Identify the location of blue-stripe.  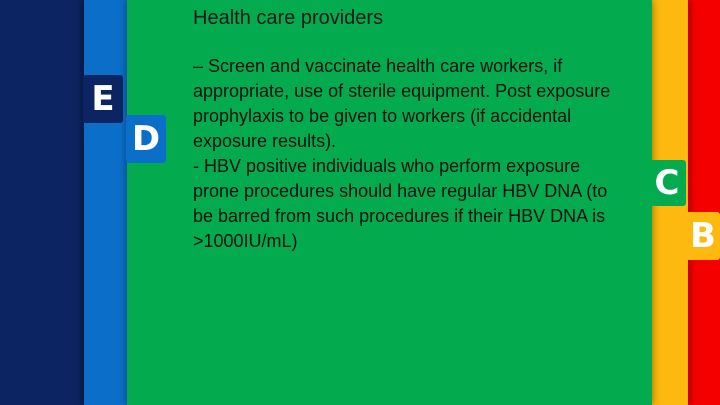
(107, 202).